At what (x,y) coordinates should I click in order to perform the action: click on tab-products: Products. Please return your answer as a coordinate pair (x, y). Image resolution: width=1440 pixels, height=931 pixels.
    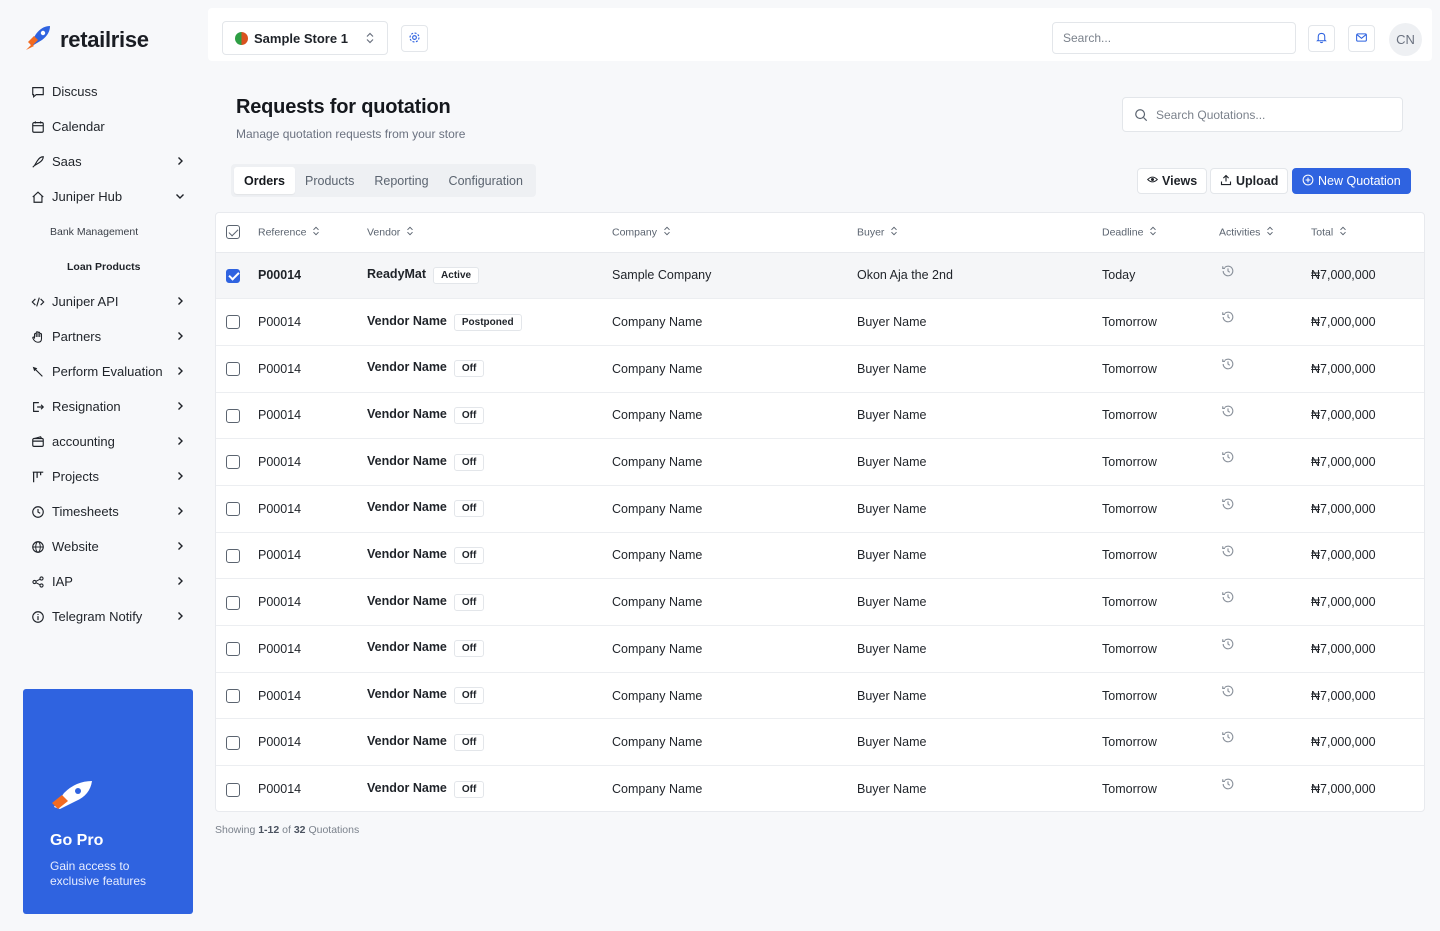
    Looking at the image, I should click on (329, 180).